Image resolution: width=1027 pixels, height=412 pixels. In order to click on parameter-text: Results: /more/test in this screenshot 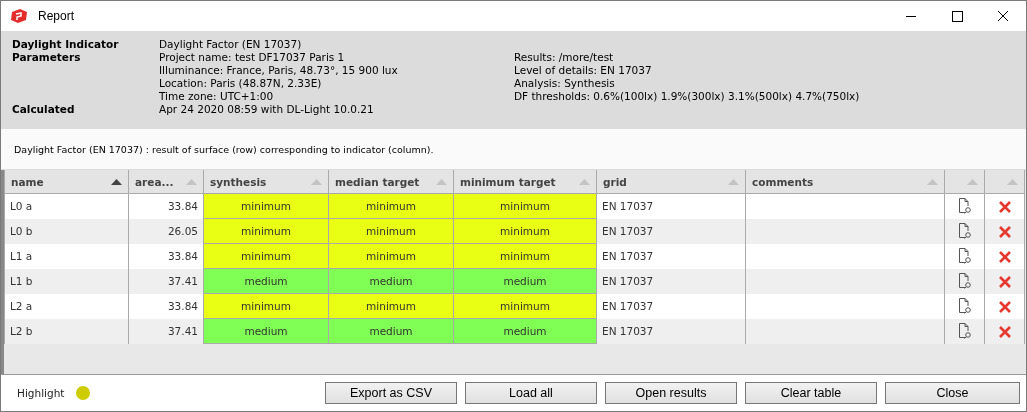, I will do `click(564, 57)`.